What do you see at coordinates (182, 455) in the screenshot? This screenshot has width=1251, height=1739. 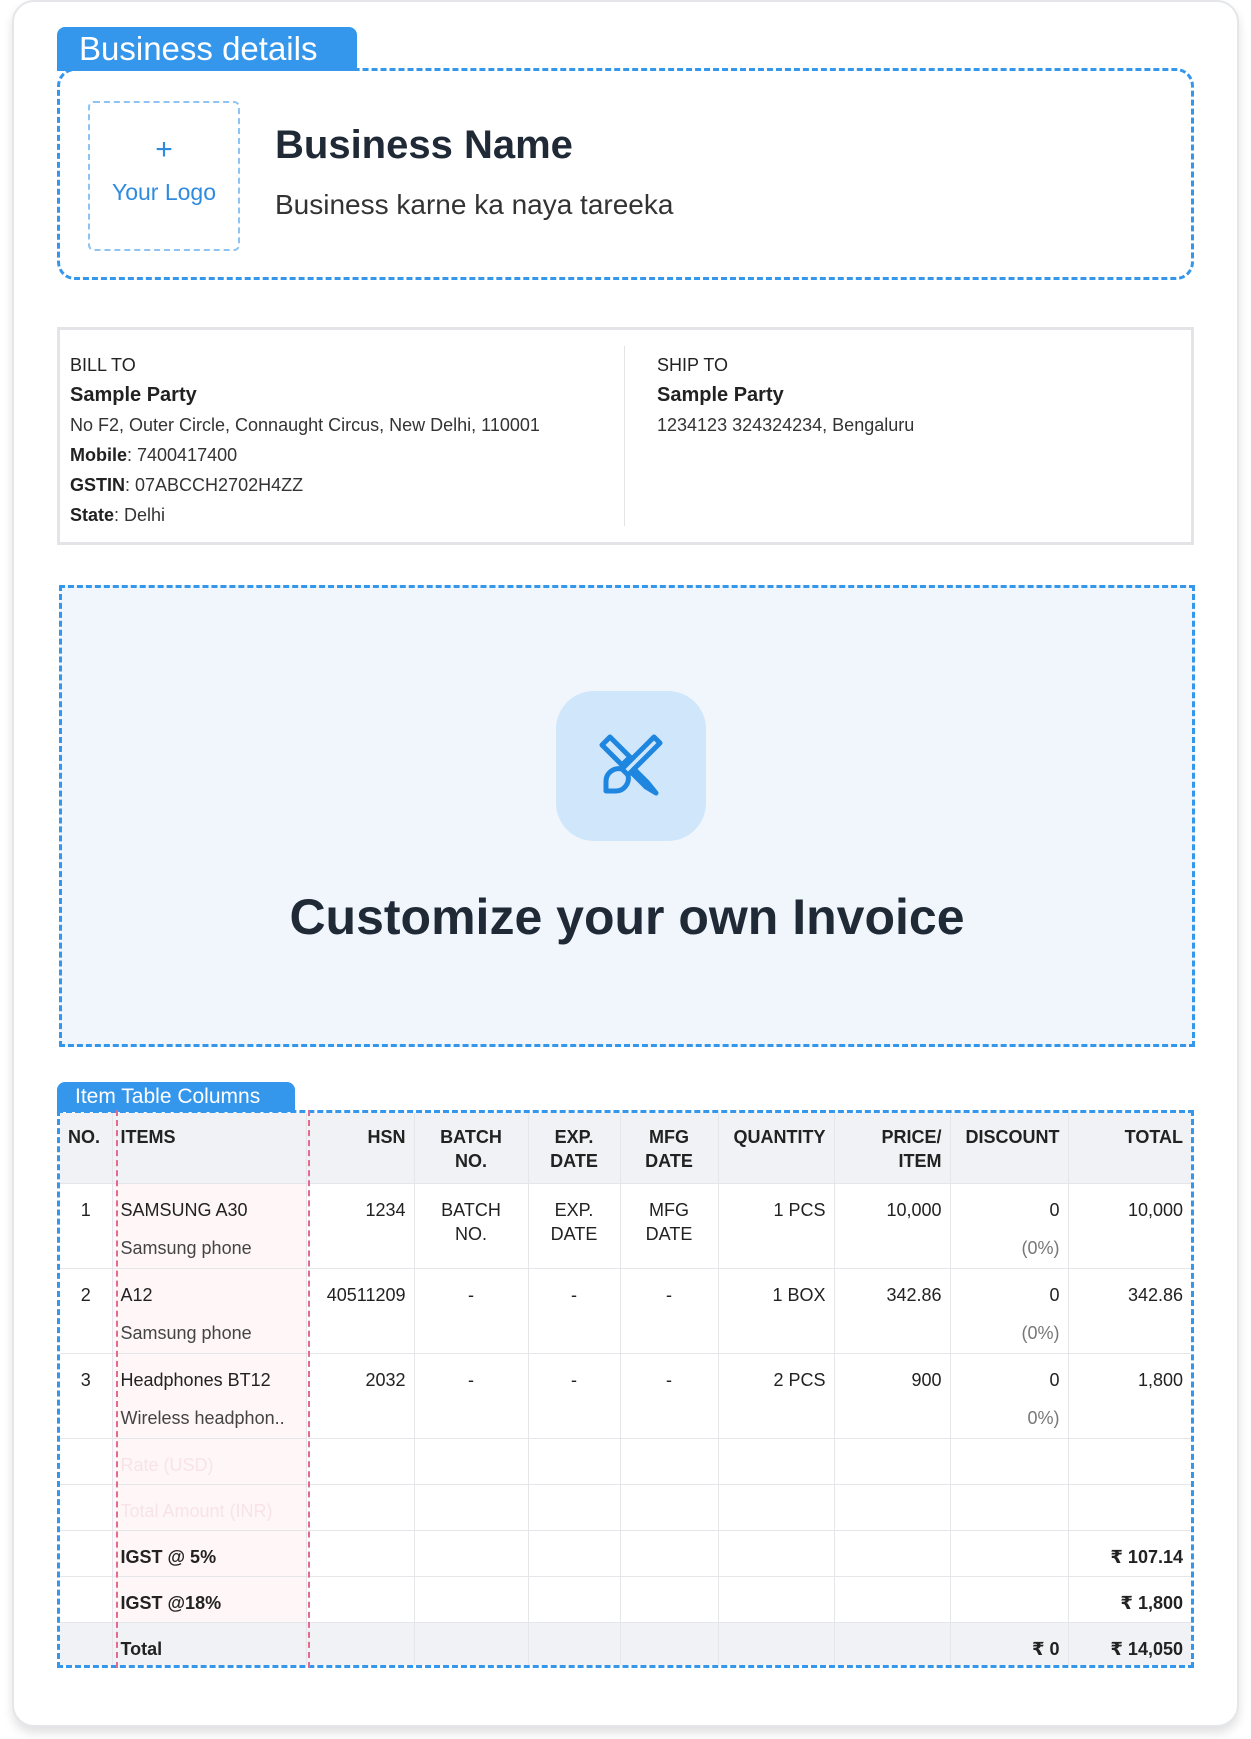 I see `mobile-value: : 7400417400` at bounding box center [182, 455].